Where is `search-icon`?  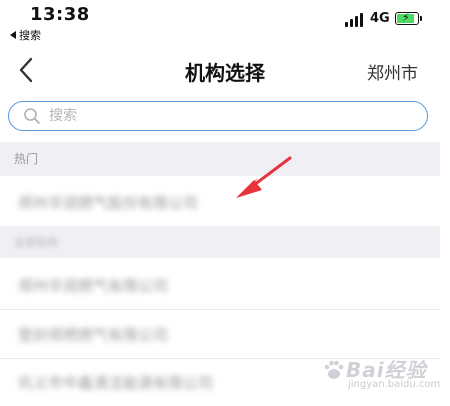 search-icon is located at coordinates (32, 116).